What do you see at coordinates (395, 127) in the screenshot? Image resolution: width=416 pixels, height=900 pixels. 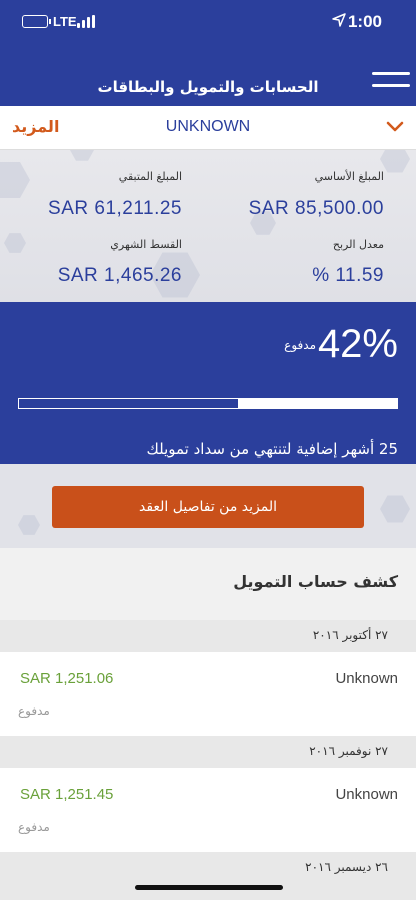 I see `chevron-down-icon` at bounding box center [395, 127].